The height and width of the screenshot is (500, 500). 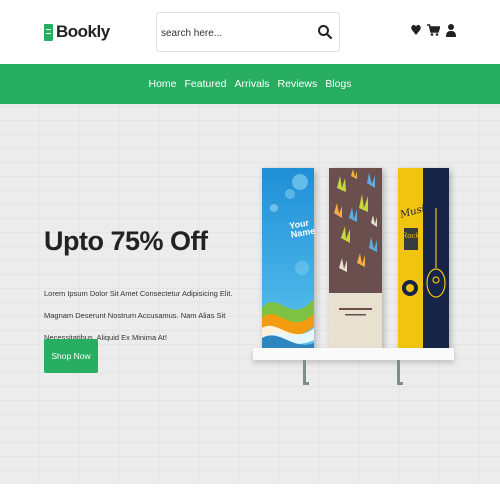 I want to click on nav-arrivals: Arrivals, so click(x=252, y=84).